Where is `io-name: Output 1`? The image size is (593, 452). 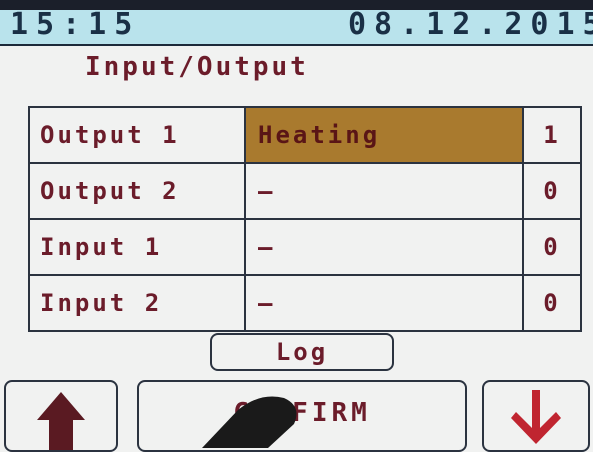
io-name: Output 1 is located at coordinates (137, 135).